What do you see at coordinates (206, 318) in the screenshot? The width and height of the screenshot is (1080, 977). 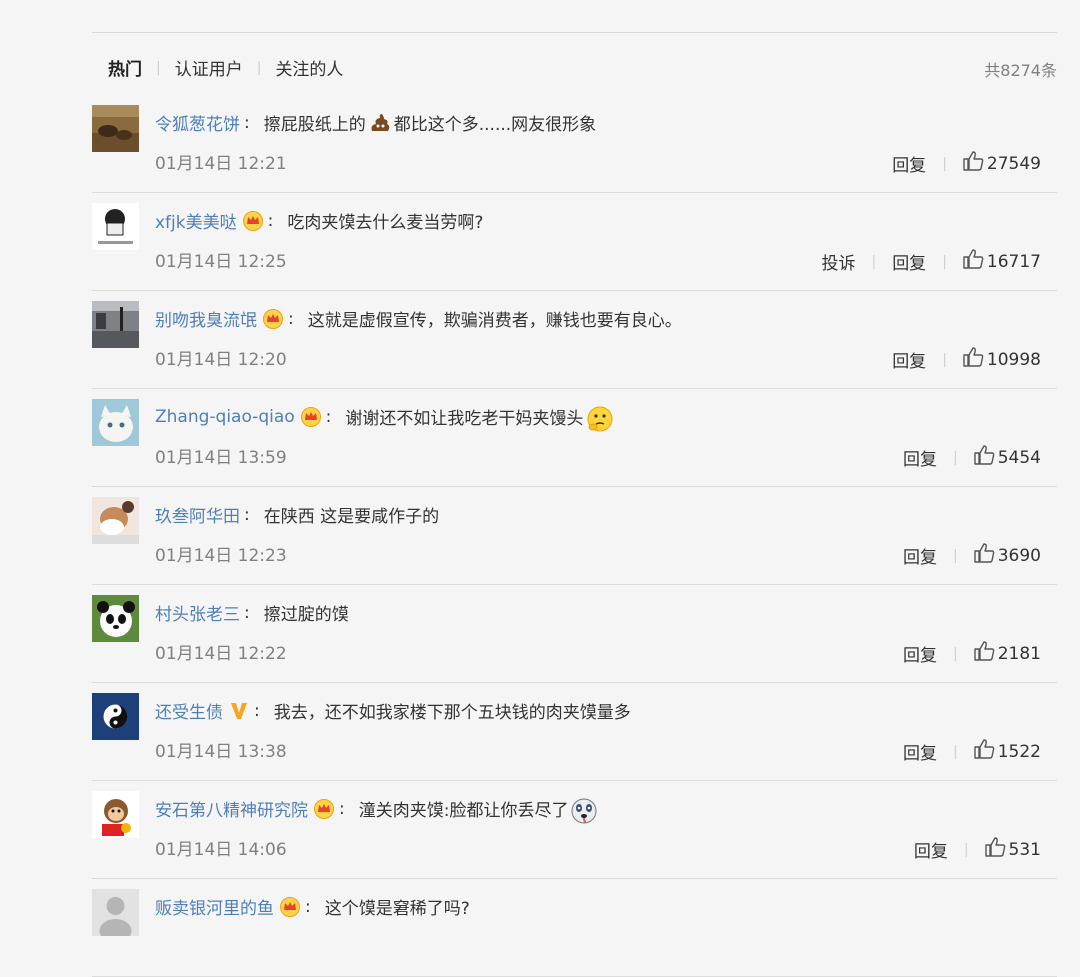 I see `username-link: 别吻我臭流氓` at bounding box center [206, 318].